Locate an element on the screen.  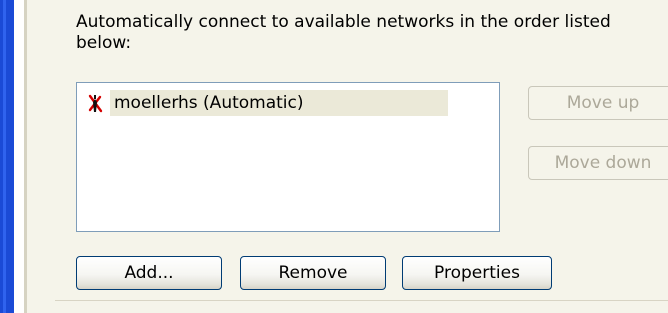
window-frame-edge is located at coordinates (7, 156).